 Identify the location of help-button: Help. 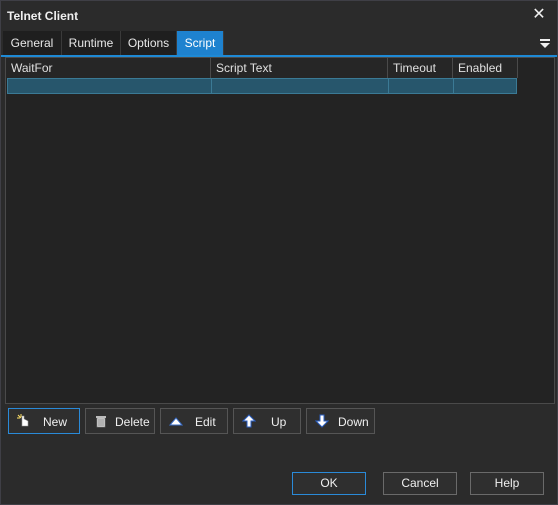
(507, 483).